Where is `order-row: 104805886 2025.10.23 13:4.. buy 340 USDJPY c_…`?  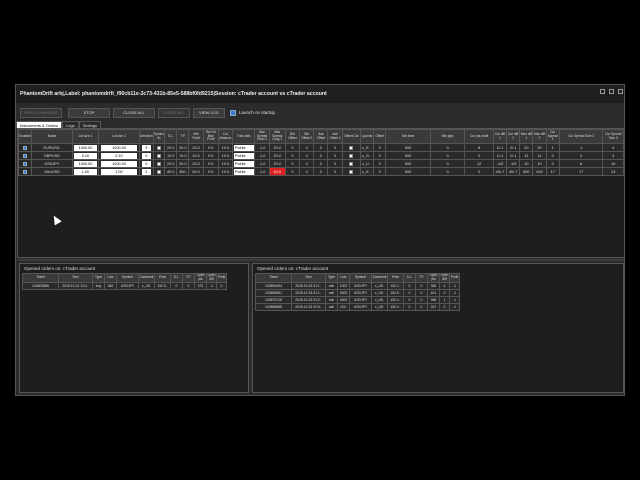
order-row: 104805886 2025.10.23 13:4.. buy 340 USDJPY c_… is located at coordinates (124, 286).